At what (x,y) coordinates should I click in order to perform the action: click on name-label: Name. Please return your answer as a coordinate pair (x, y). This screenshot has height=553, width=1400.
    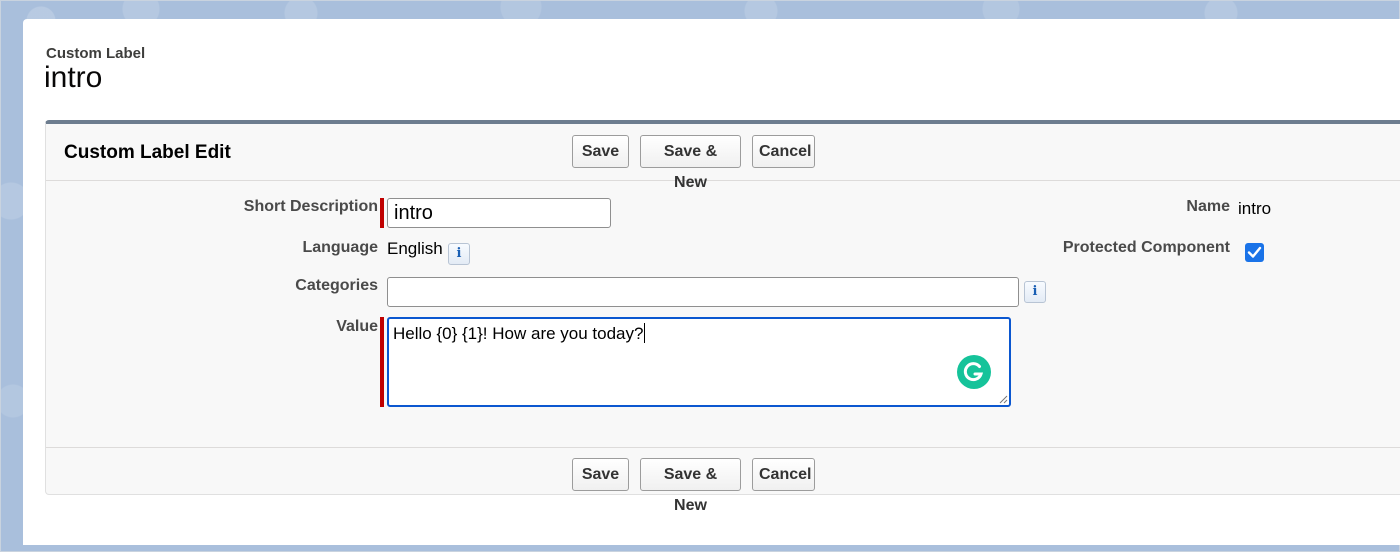
    Looking at the image, I should click on (1208, 206).